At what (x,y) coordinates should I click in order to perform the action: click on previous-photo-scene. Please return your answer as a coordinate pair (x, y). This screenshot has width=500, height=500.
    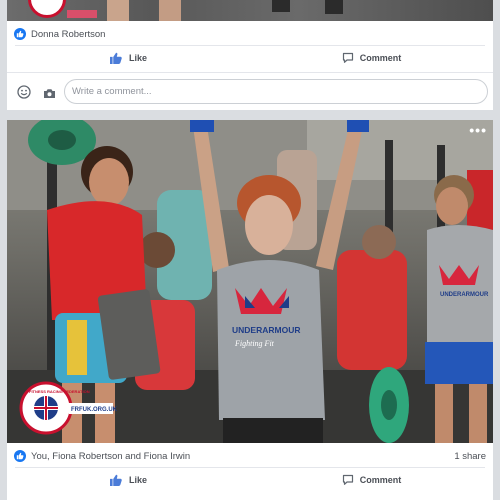
    Looking at the image, I should click on (205, 10).